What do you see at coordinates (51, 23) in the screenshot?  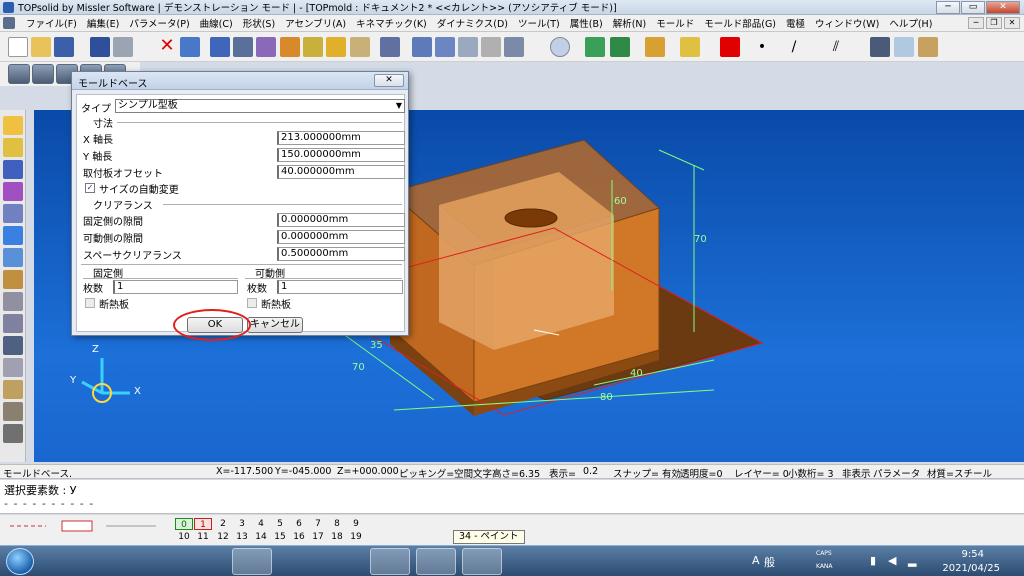 I see `menu-file: ファイル(F)` at bounding box center [51, 23].